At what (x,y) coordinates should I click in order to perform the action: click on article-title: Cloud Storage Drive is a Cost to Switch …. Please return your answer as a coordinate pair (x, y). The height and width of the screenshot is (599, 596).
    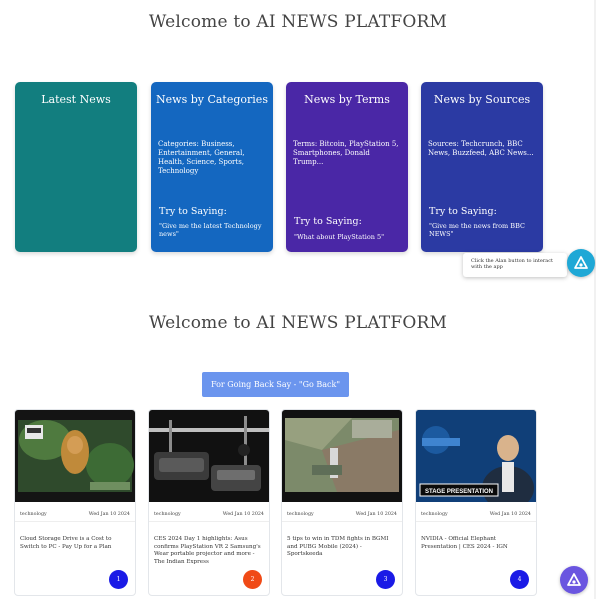
    Looking at the image, I should click on (74, 543).